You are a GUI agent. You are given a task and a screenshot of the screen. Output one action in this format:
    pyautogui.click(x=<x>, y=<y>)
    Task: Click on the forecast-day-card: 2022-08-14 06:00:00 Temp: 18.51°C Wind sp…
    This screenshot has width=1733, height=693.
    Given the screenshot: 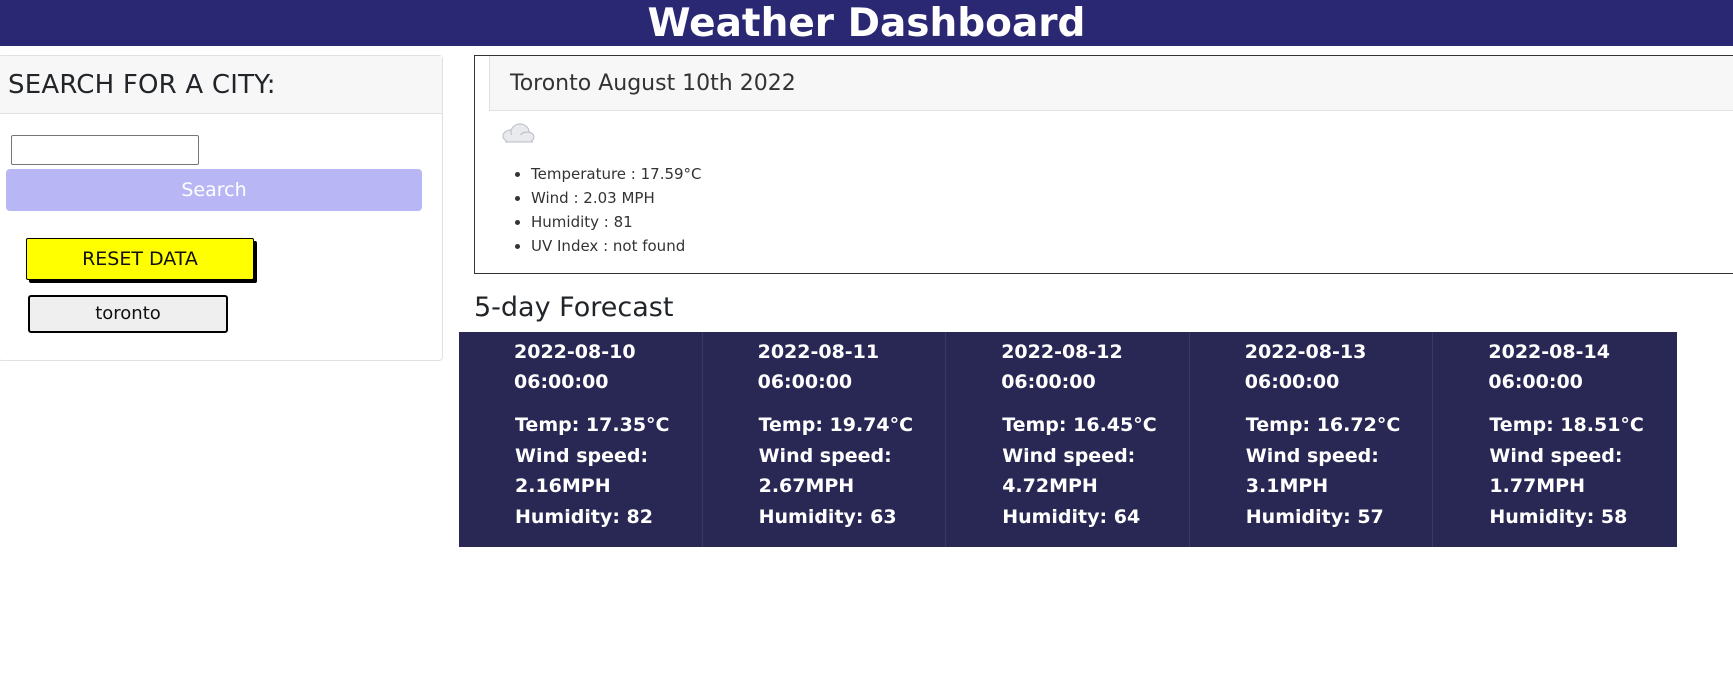 What is the action you would take?
    pyautogui.click(x=1555, y=439)
    